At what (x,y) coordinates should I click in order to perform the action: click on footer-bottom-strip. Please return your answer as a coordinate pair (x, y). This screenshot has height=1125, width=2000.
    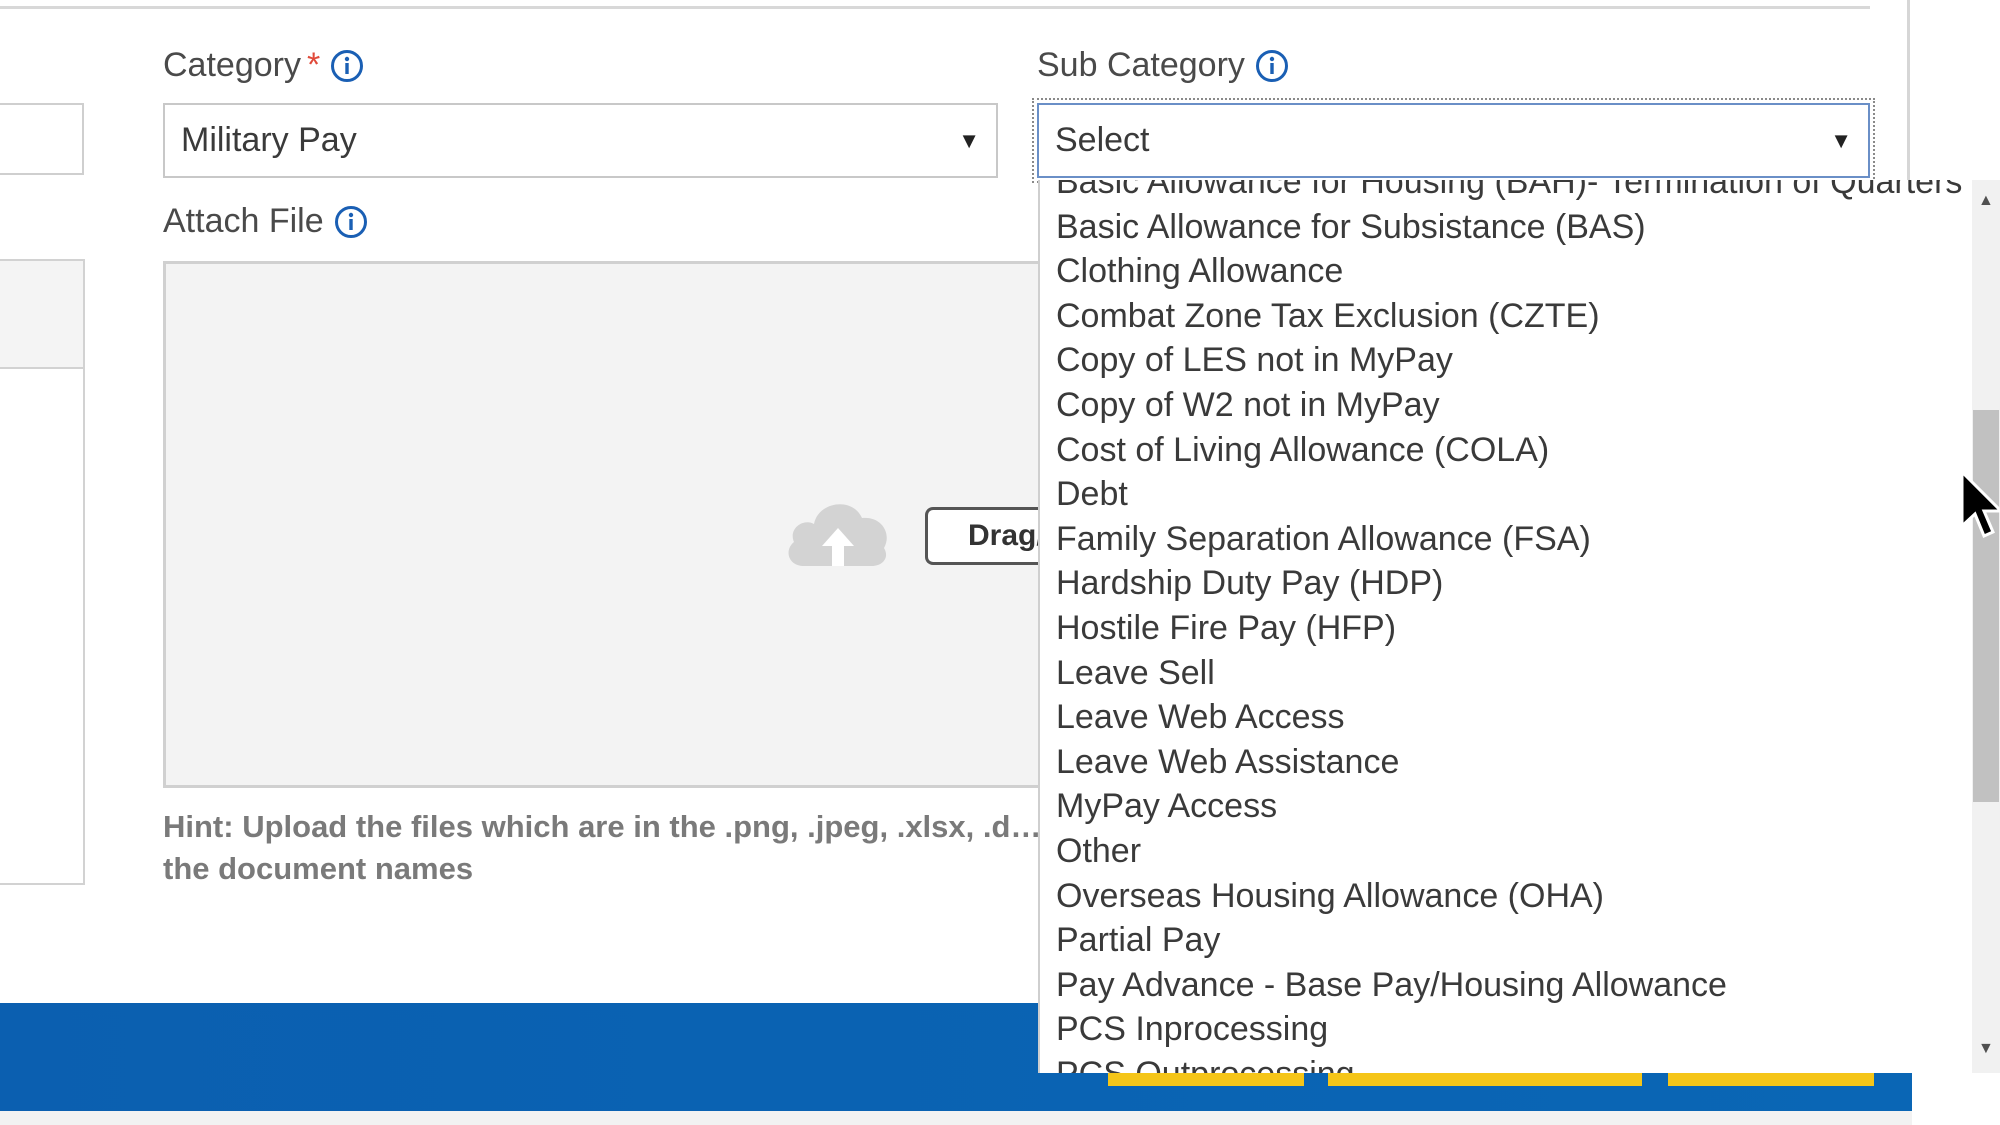
    Looking at the image, I should click on (956, 1118).